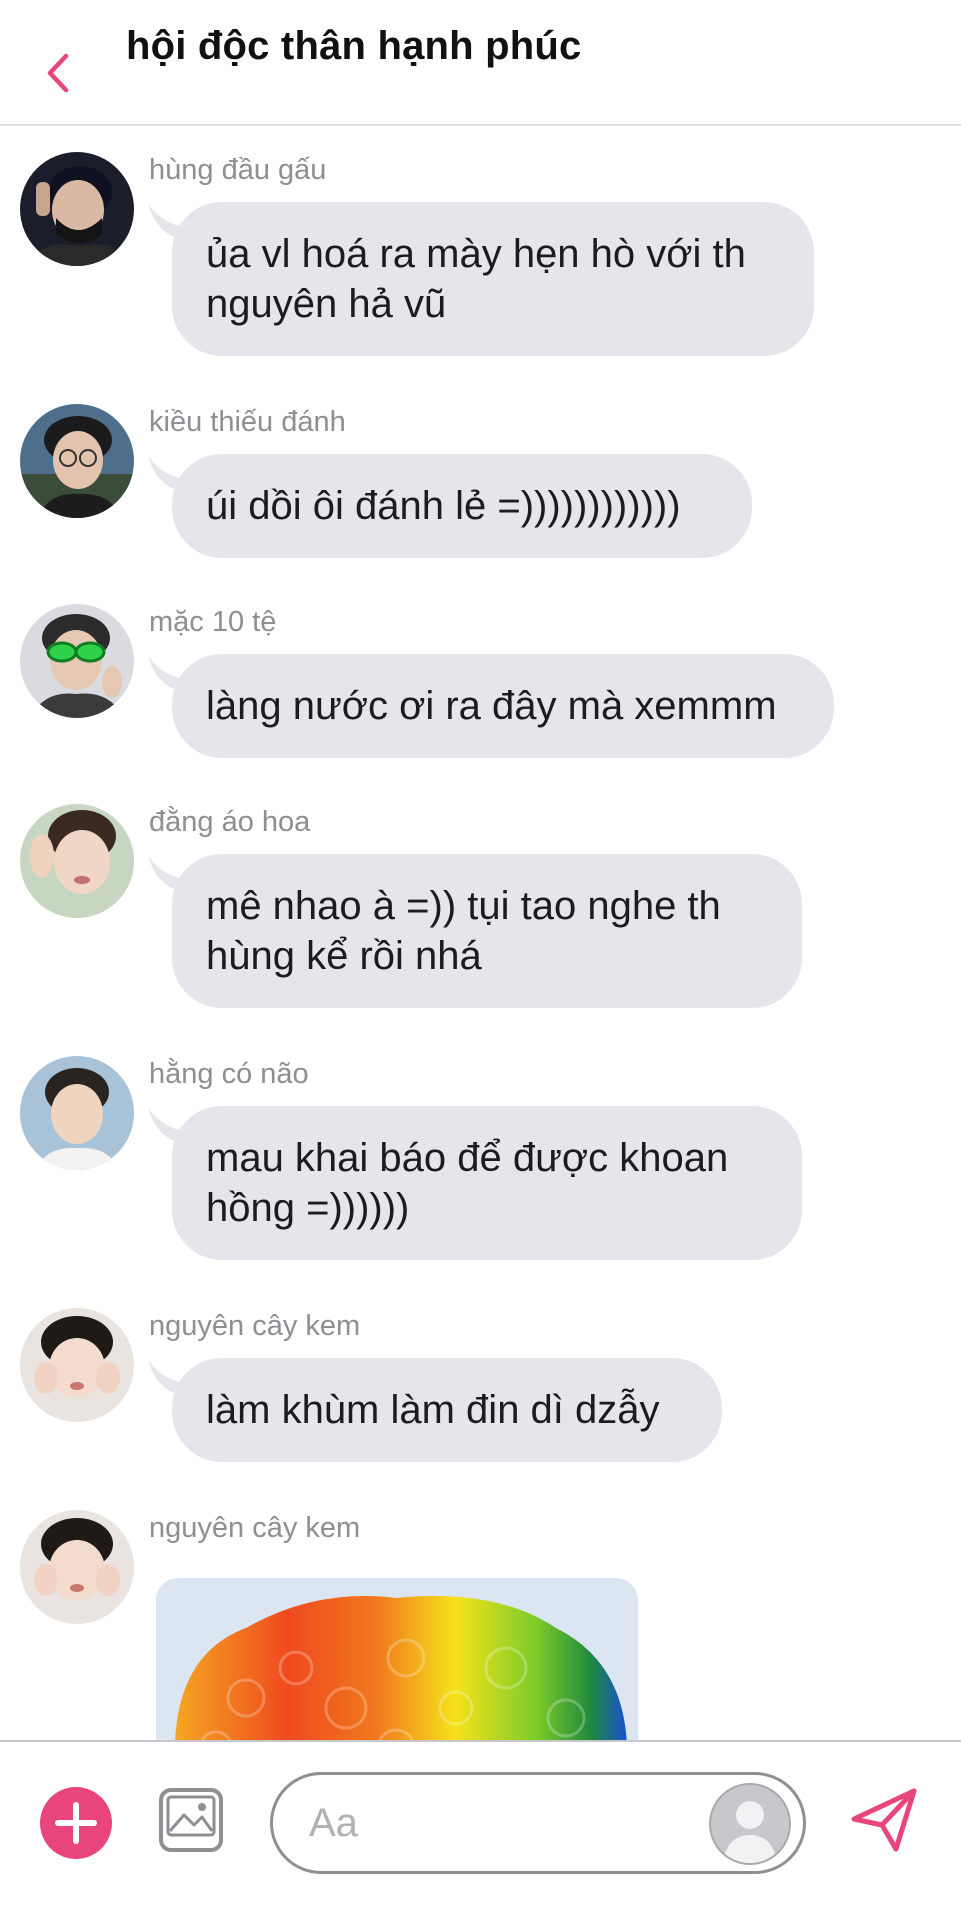 This screenshot has height=1920, width=961. Describe the element at coordinates (230, 822) in the screenshot. I see `sender-name: đằng áo hoa` at that location.